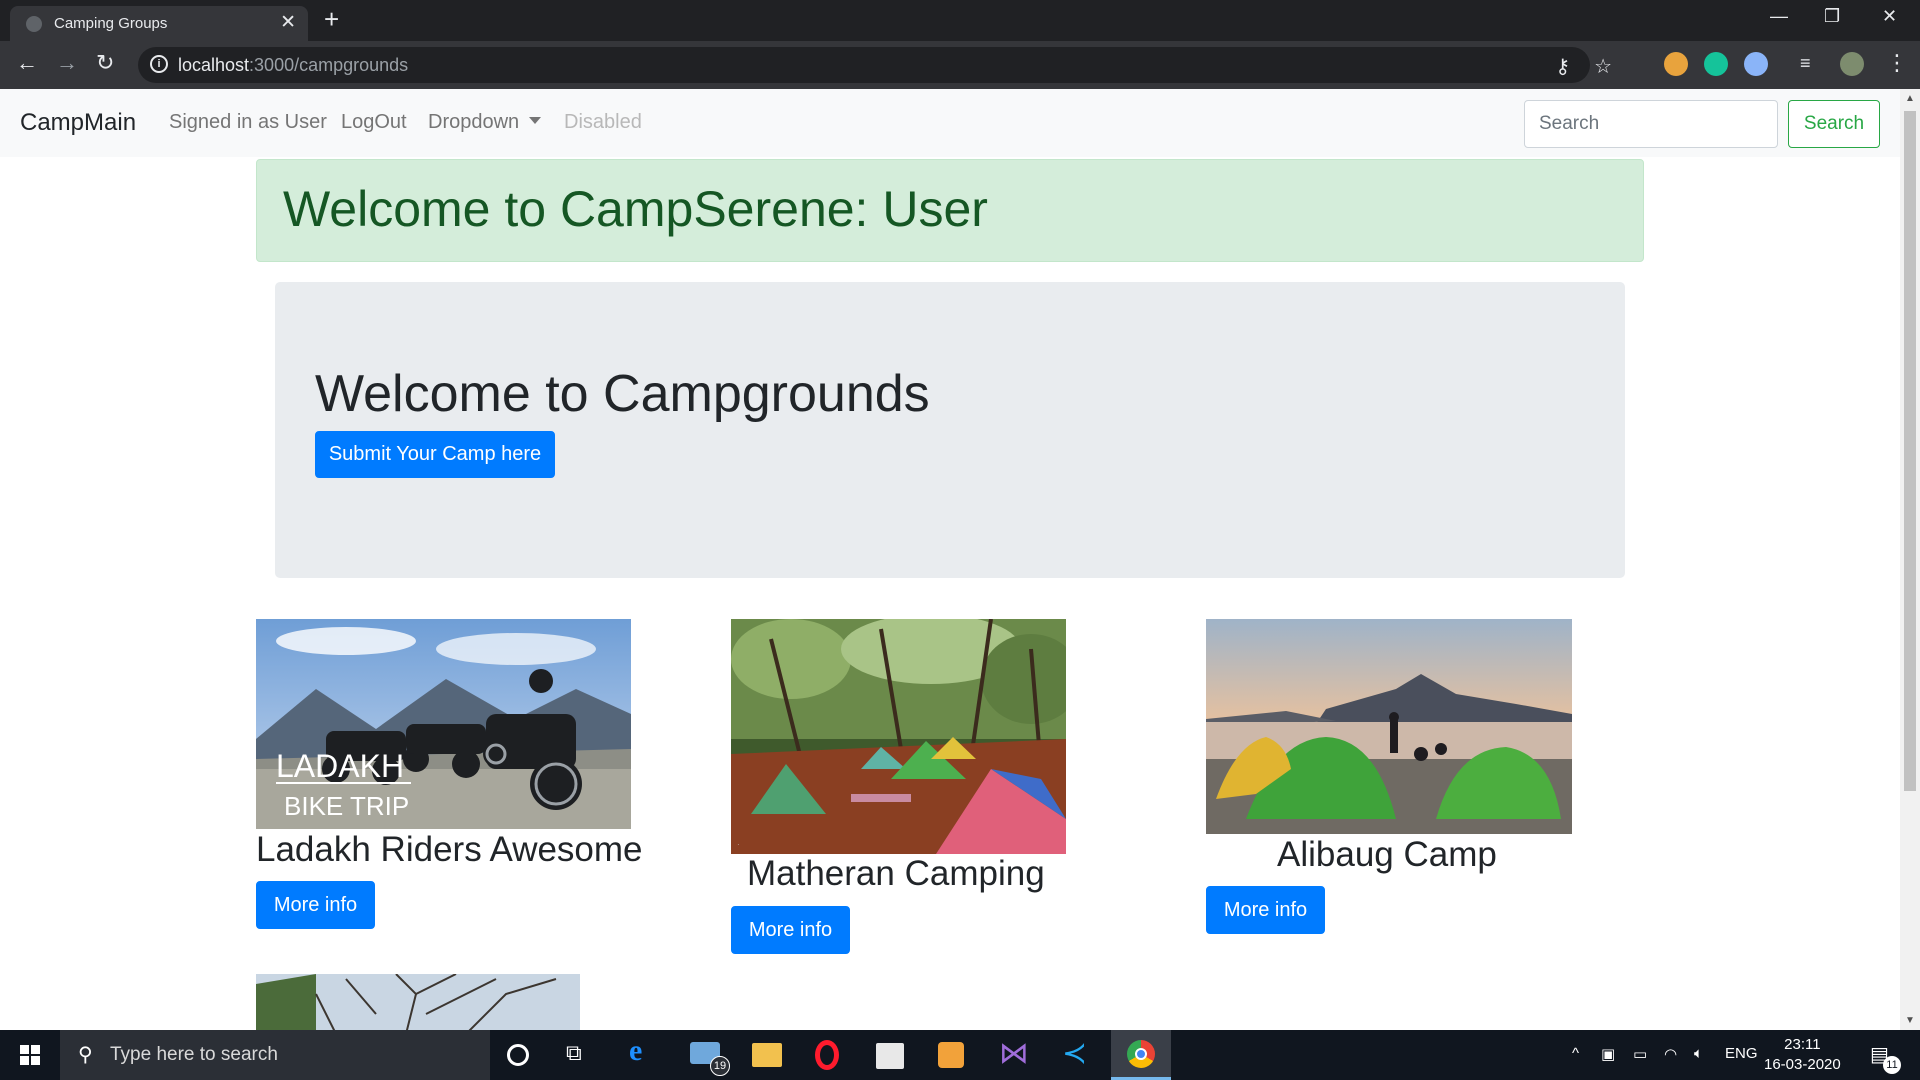 The height and width of the screenshot is (1080, 1920). Describe the element at coordinates (1910, 98) in the screenshot. I see `scroll-up-icon: ▲` at that location.